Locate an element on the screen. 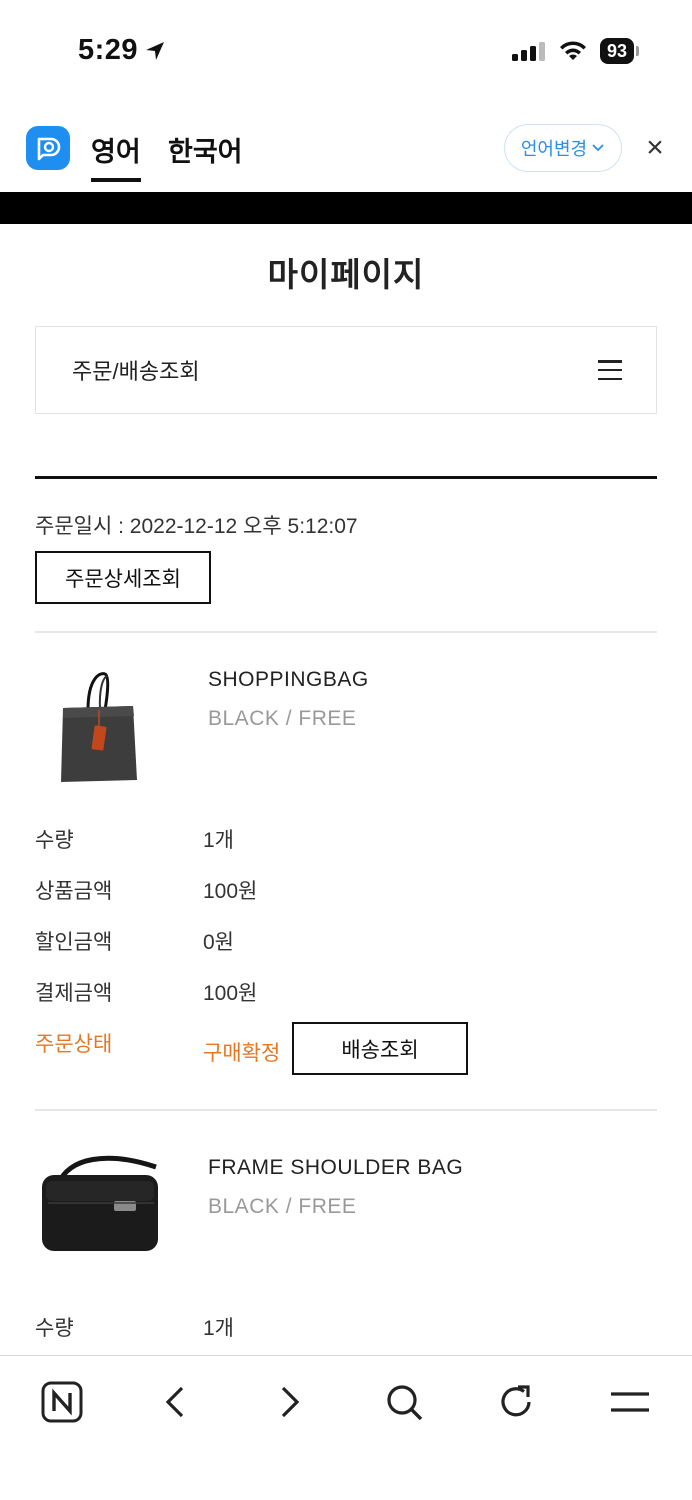  back-arrow-icon is located at coordinates (175, 1402).